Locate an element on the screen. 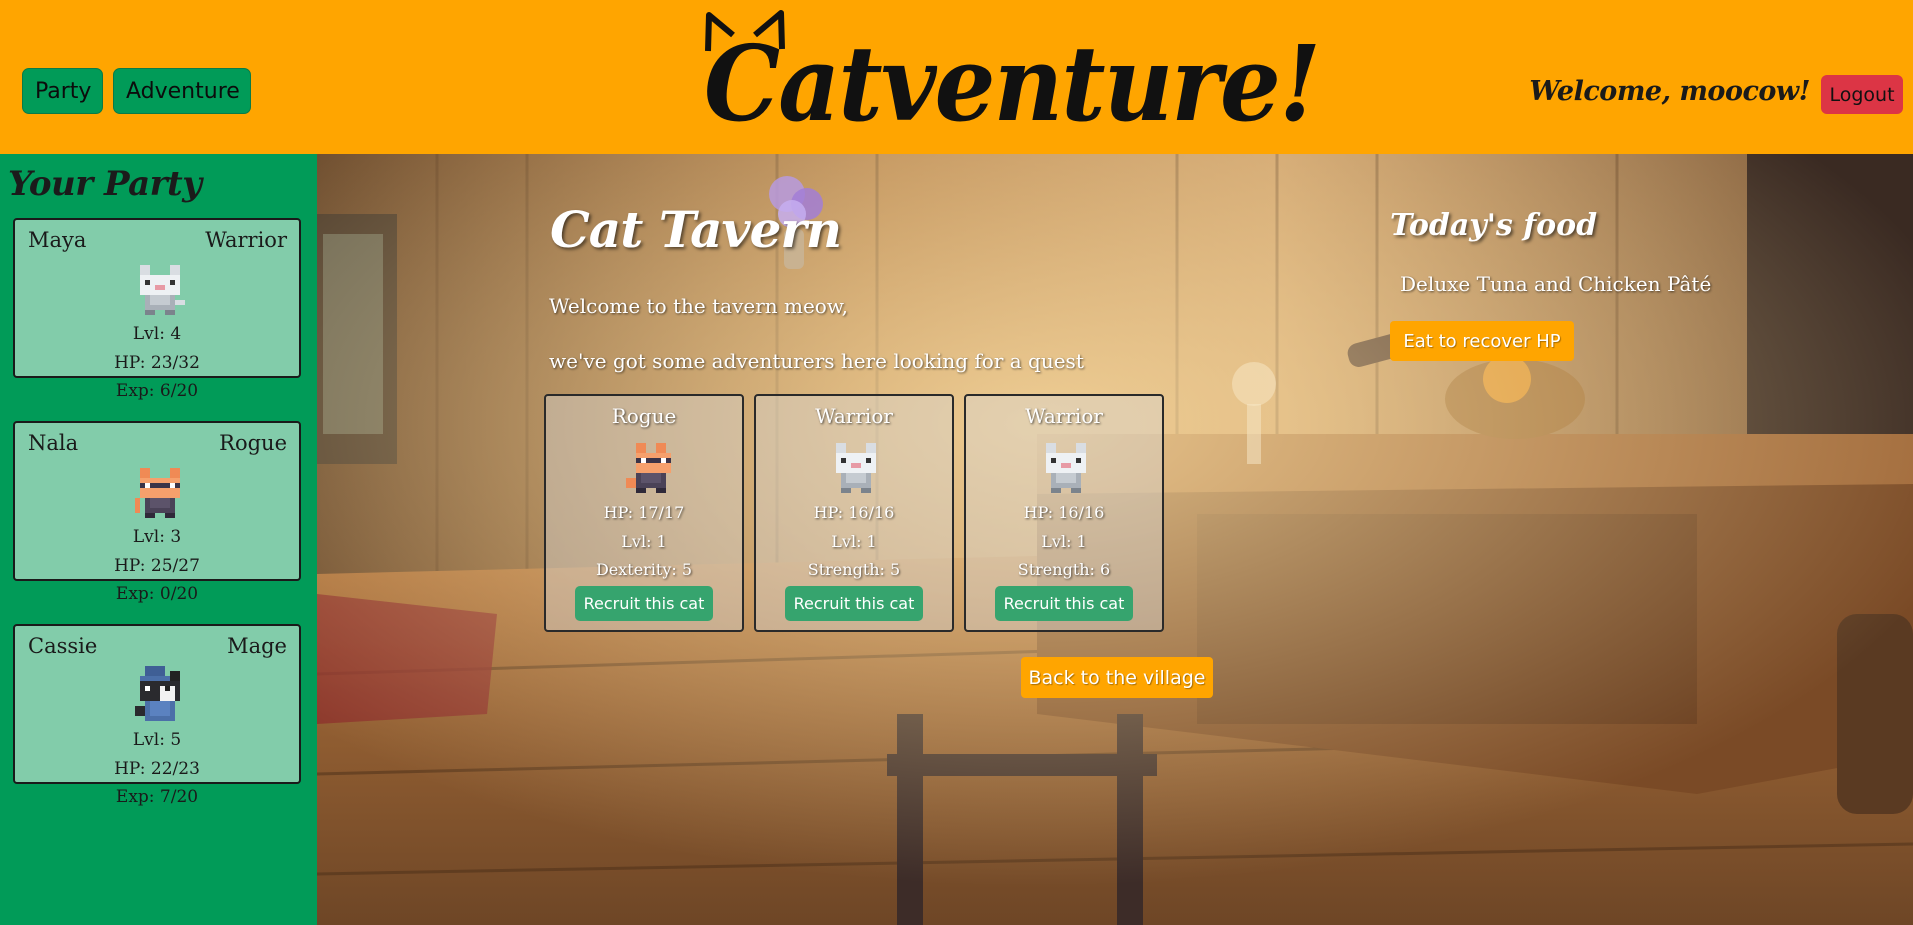  party-member-card: Maya Warrior Lvl: 4 HP: 23/32 Exp: 6/20 is located at coordinates (157, 309).